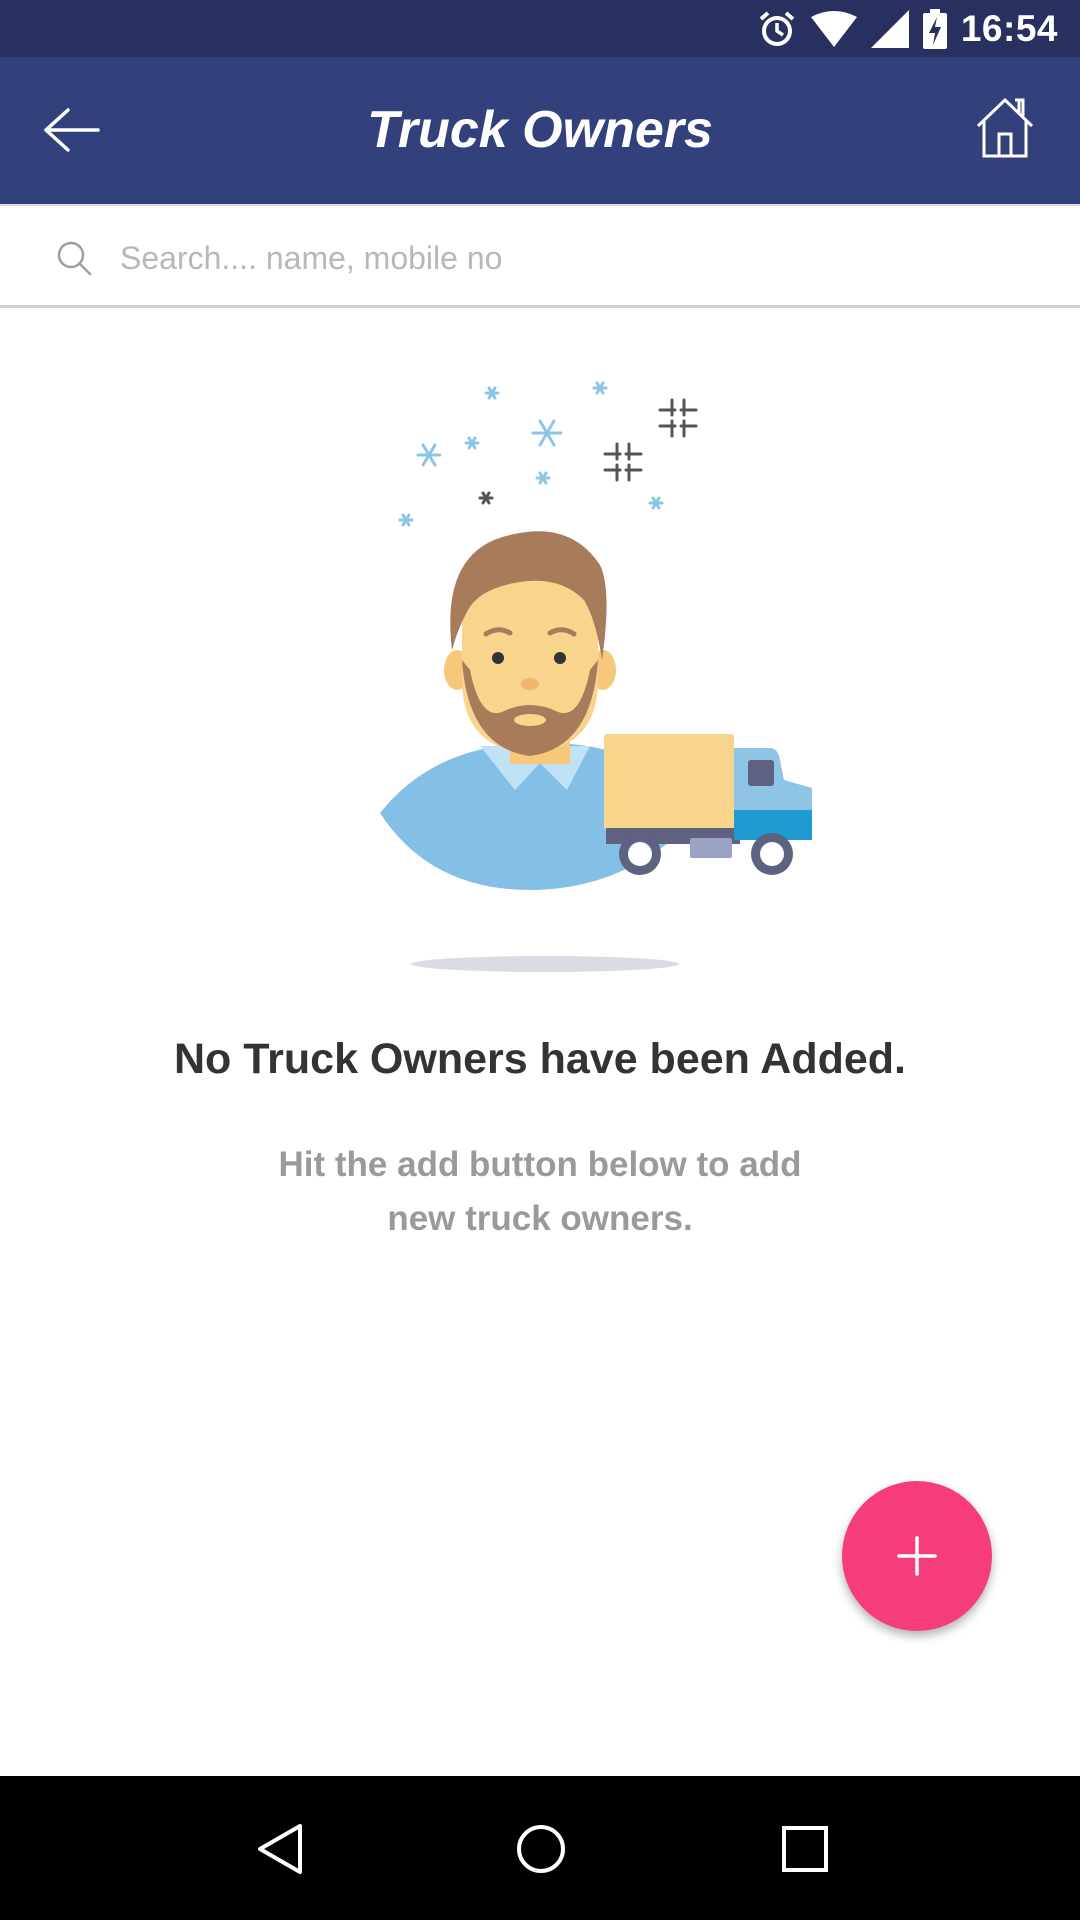 The image size is (1080, 1920). Describe the element at coordinates (540, 1218) in the screenshot. I see `empty-state-subtitle-line2: new truck owners.` at that location.